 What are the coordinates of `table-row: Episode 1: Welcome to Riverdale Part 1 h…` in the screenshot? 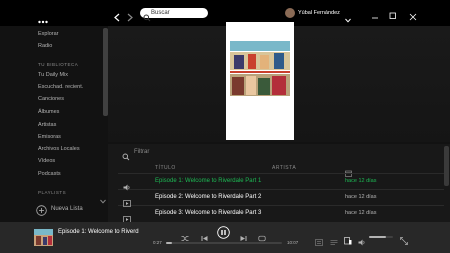 It's located at (281, 182).